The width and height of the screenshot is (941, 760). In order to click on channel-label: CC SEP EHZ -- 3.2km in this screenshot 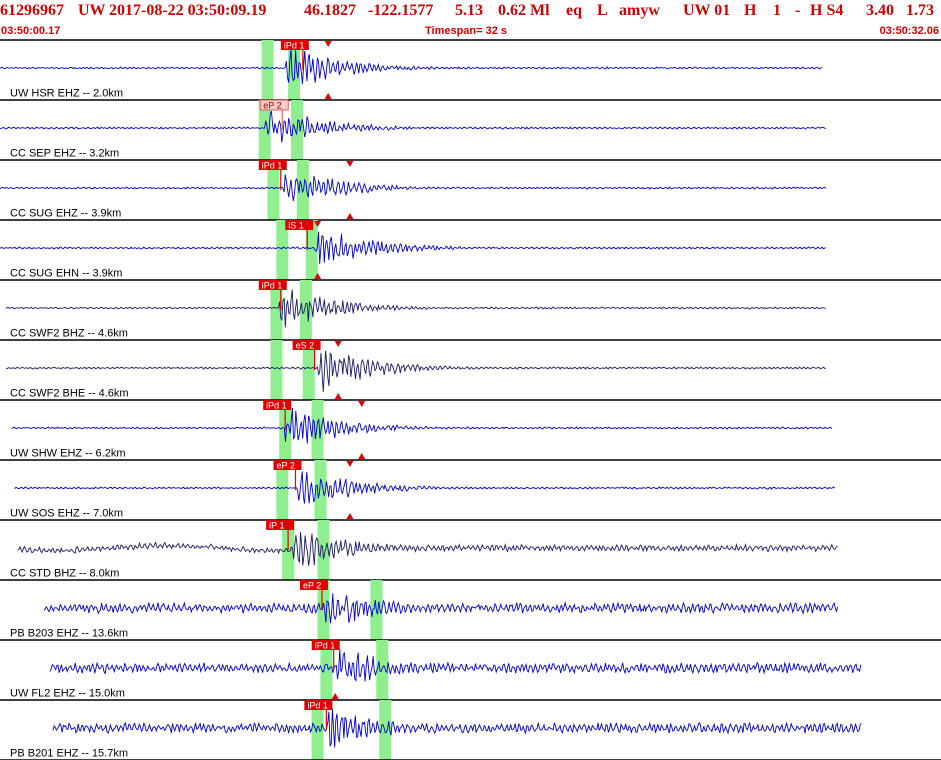, I will do `click(64, 154)`.